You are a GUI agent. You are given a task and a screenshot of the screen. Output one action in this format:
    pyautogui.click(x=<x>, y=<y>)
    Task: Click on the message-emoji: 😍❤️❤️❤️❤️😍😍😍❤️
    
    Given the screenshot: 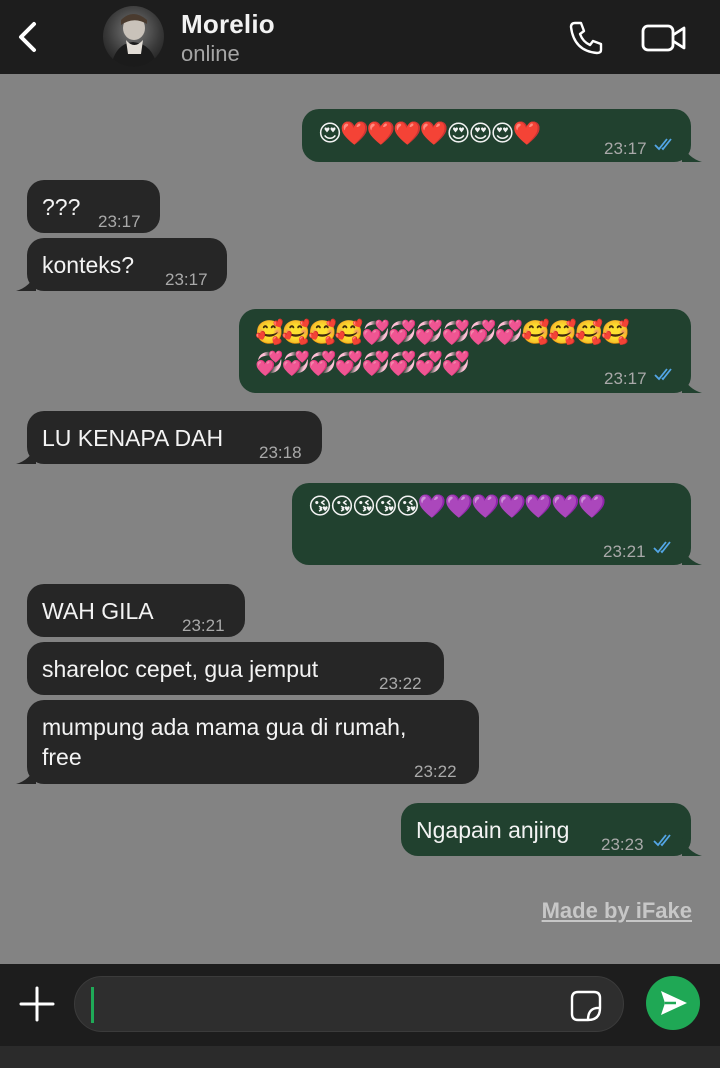 What is the action you would take?
    pyautogui.click(x=429, y=133)
    